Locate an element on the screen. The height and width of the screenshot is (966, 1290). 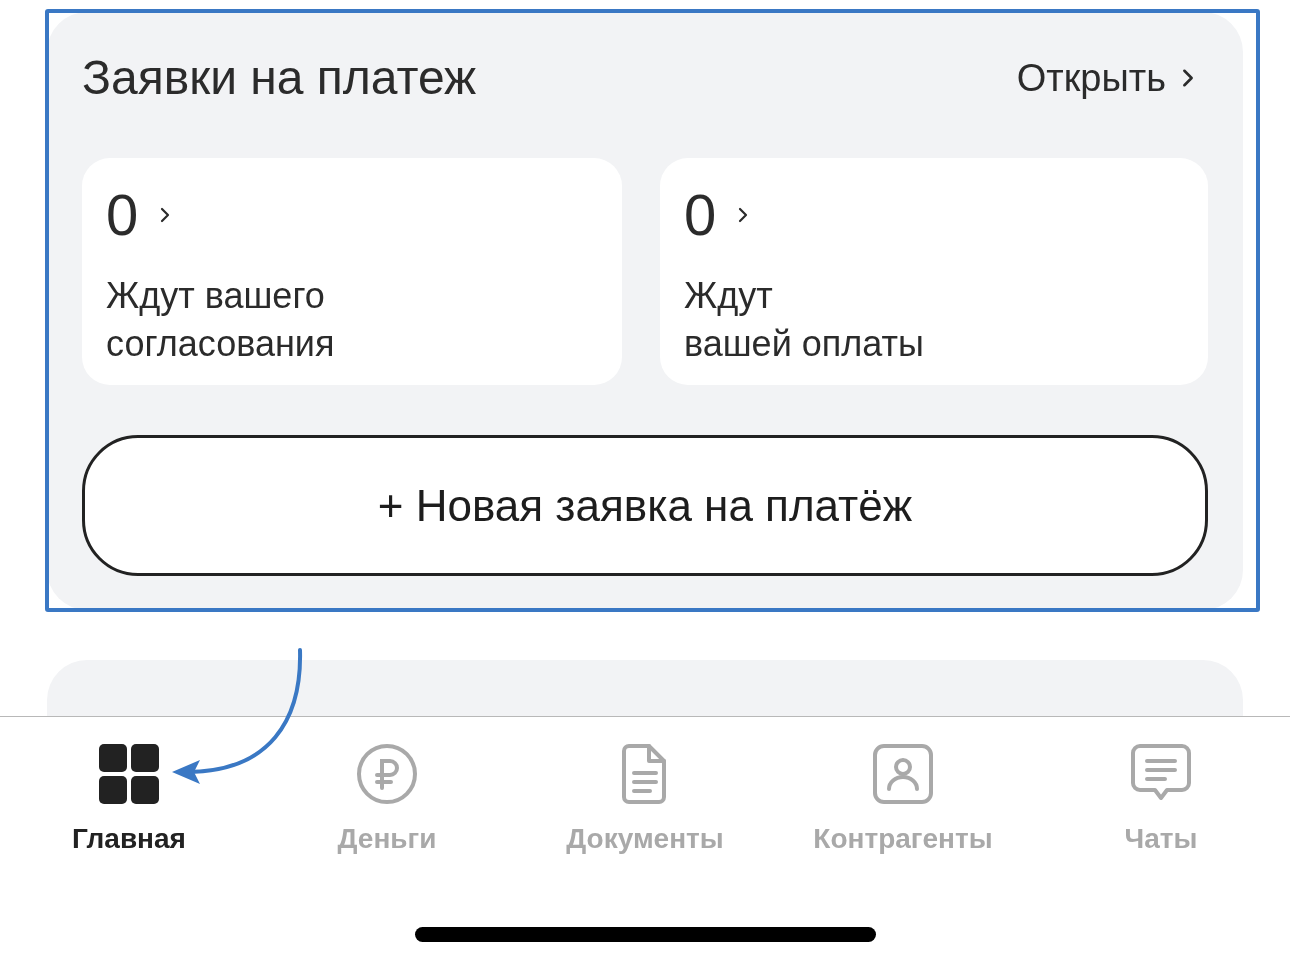
ruble-icon is located at coordinates (387, 774).